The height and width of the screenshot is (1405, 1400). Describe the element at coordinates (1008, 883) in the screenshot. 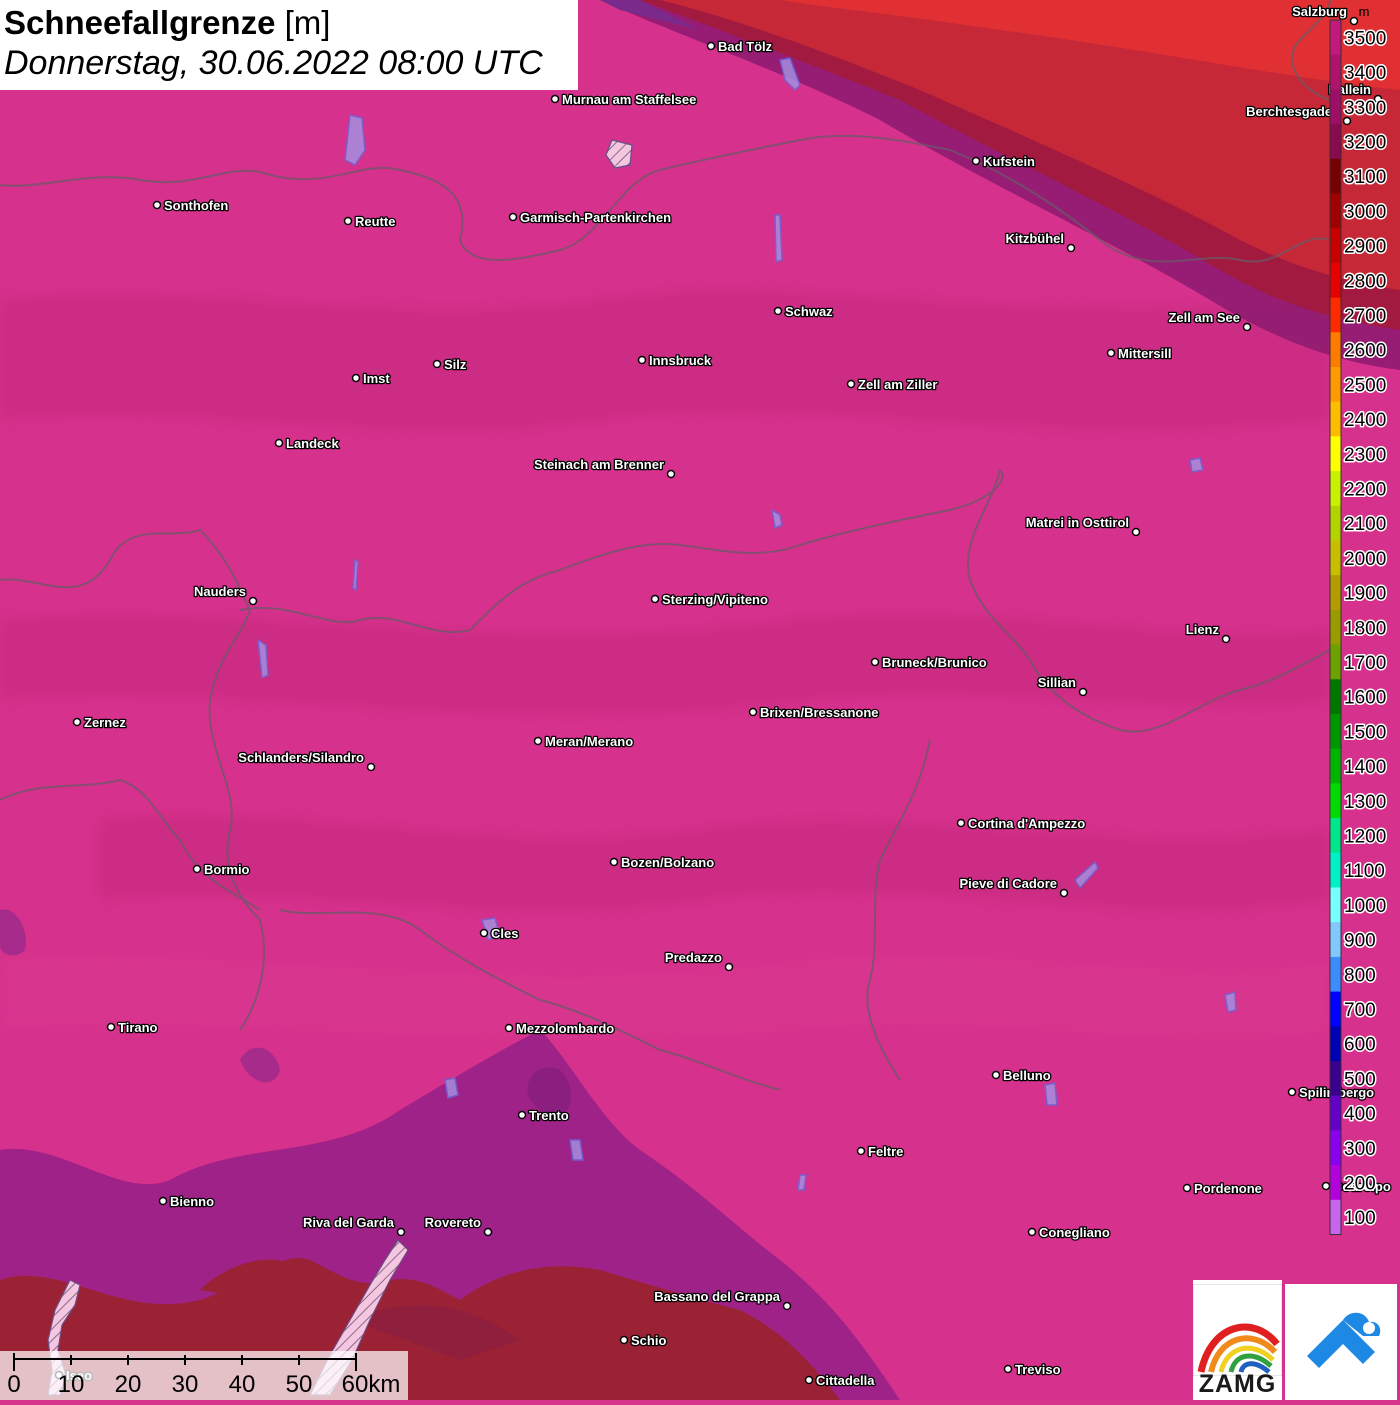

I see `city-label: Pieve di Cadore` at that location.